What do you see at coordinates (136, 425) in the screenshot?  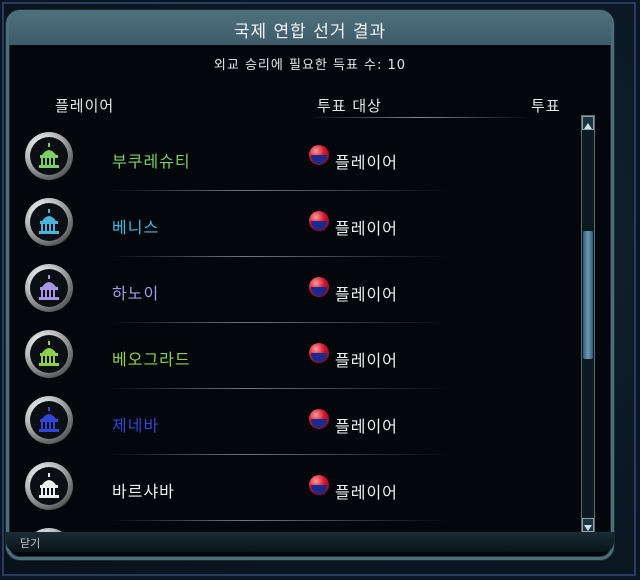 I see `city-state-name: 제네바` at bounding box center [136, 425].